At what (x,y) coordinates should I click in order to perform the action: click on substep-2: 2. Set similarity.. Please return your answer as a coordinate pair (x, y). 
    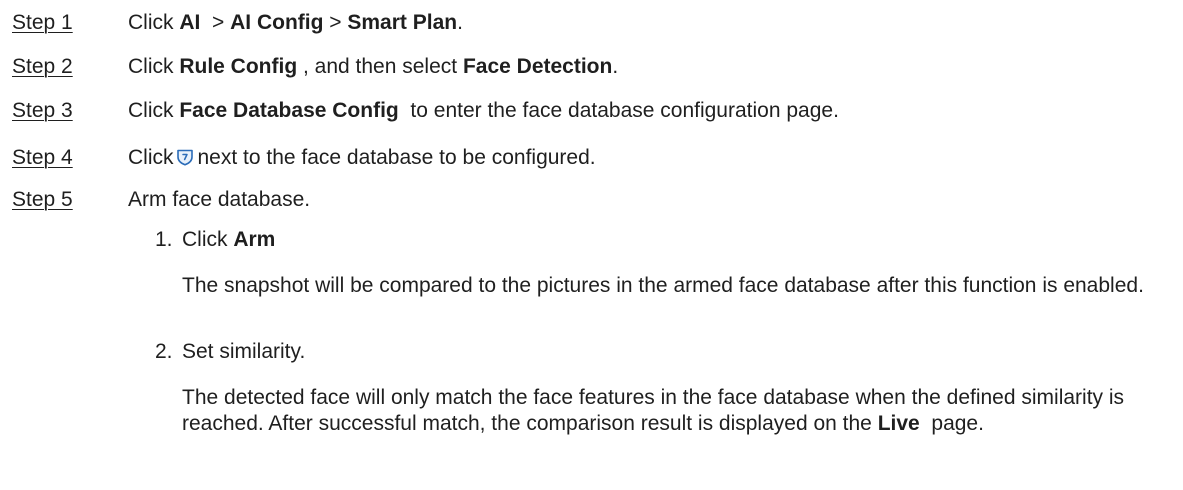
    Looking at the image, I should click on (230, 351).